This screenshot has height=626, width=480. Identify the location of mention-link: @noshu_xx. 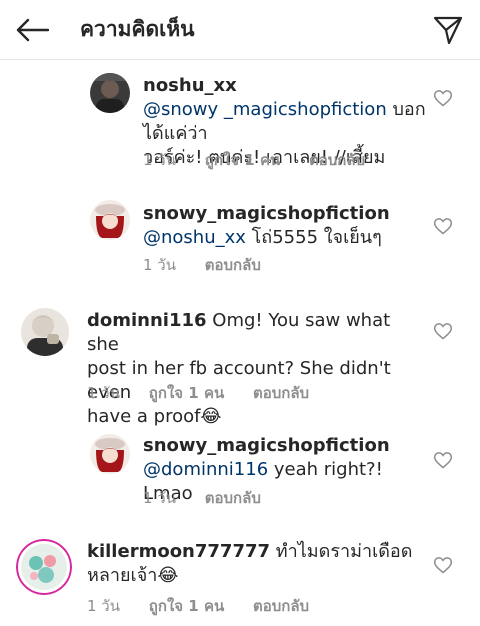
(194, 237).